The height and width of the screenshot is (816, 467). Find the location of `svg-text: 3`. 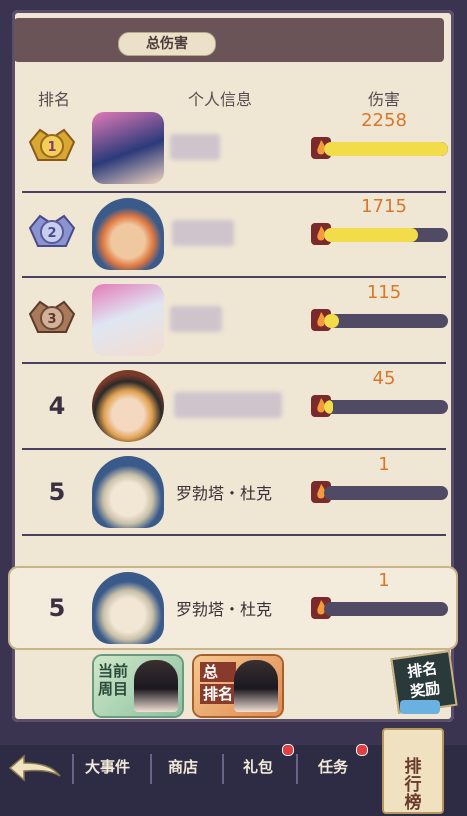

svg-text: 3 is located at coordinates (51, 319).